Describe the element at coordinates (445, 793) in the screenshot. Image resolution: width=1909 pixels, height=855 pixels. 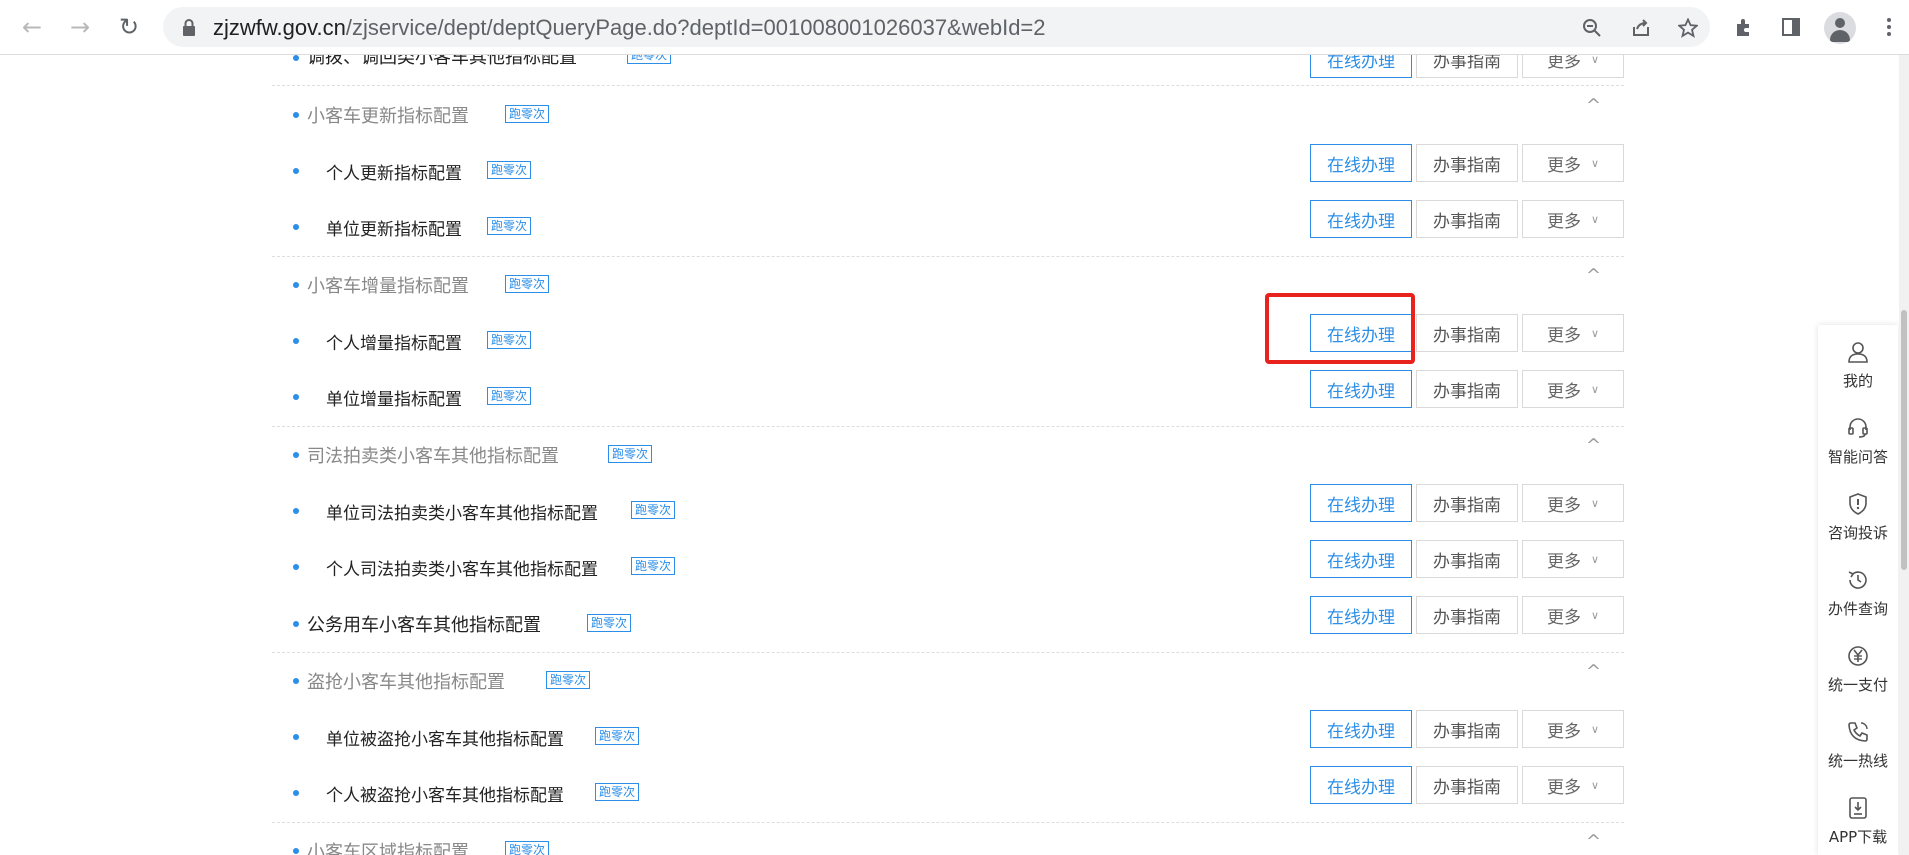
I see `service-item-title: 个人被盗抢小客车其他指标配置` at that location.